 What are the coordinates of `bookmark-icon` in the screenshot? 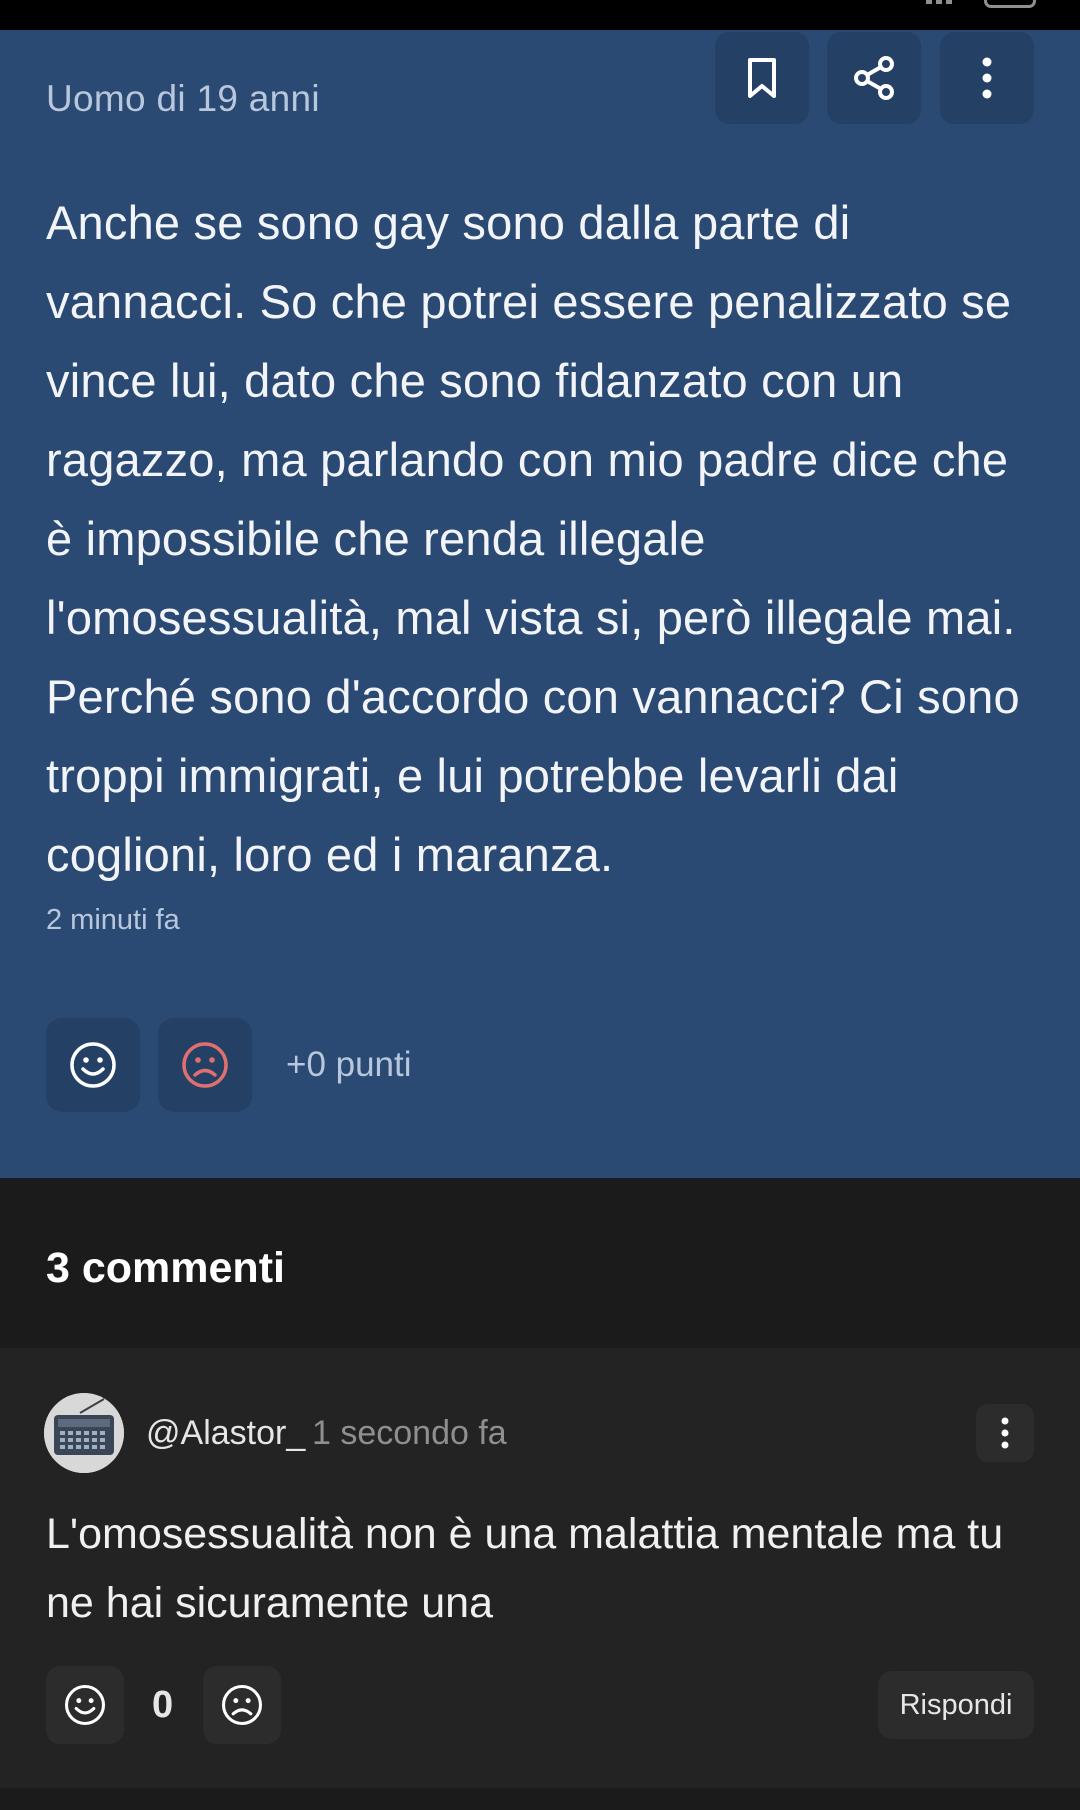 It's located at (762, 78).